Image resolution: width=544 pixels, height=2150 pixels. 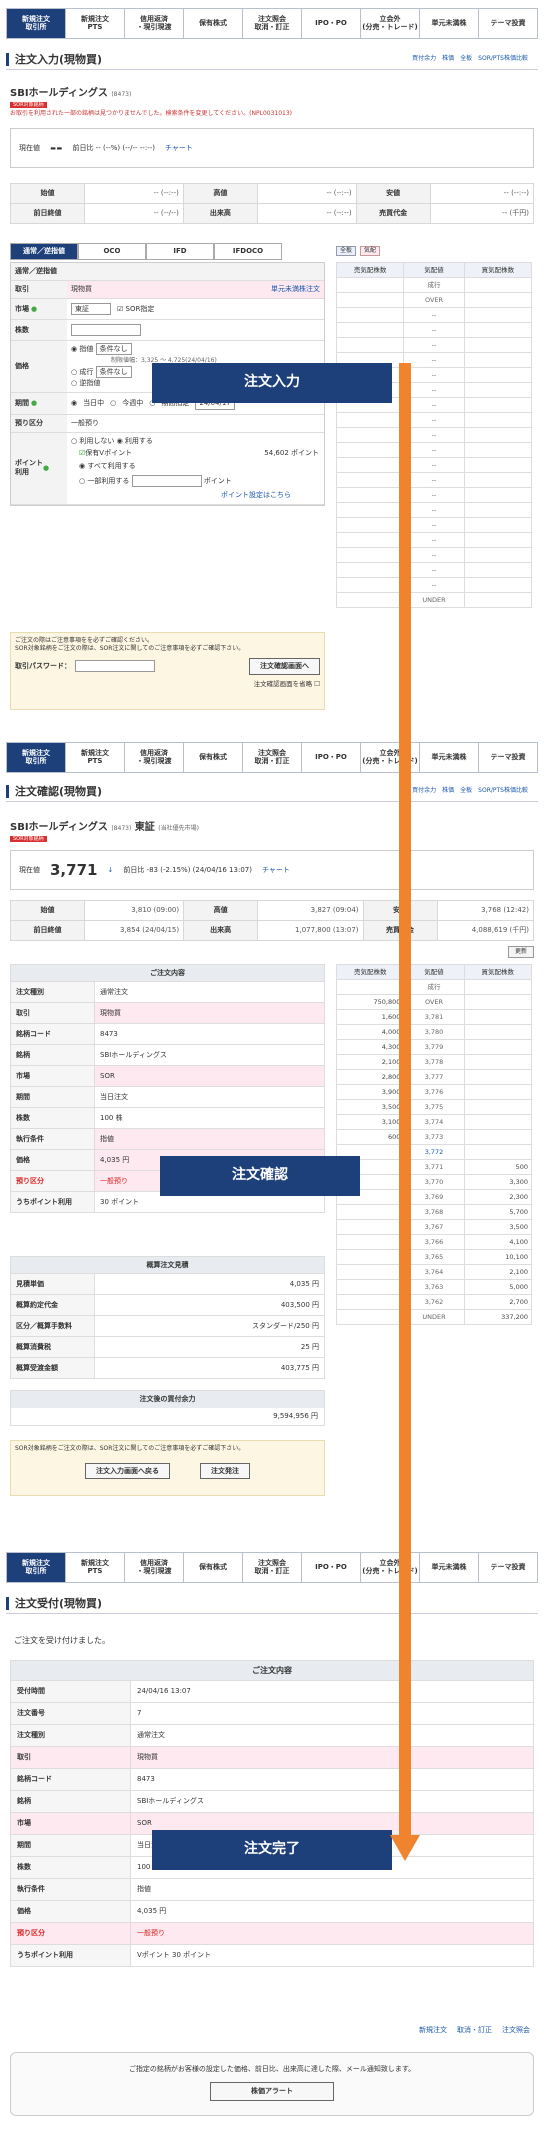 What do you see at coordinates (89, 383) in the screenshot?
I see `radio-stop: 逆指値` at bounding box center [89, 383].